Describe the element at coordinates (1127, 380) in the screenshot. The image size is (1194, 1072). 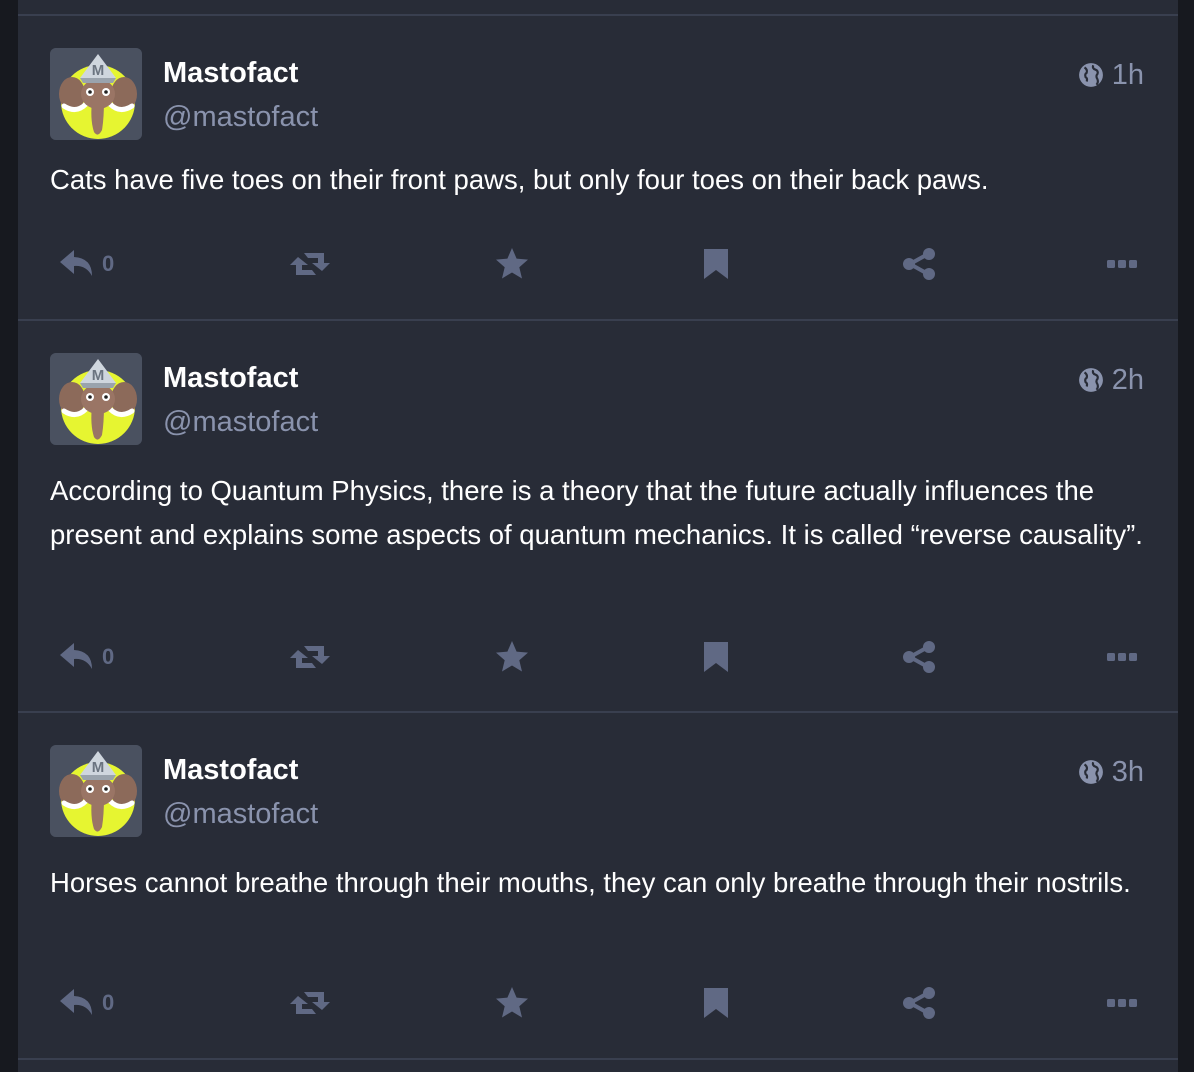
I see `timestamp-text: 2h` at that location.